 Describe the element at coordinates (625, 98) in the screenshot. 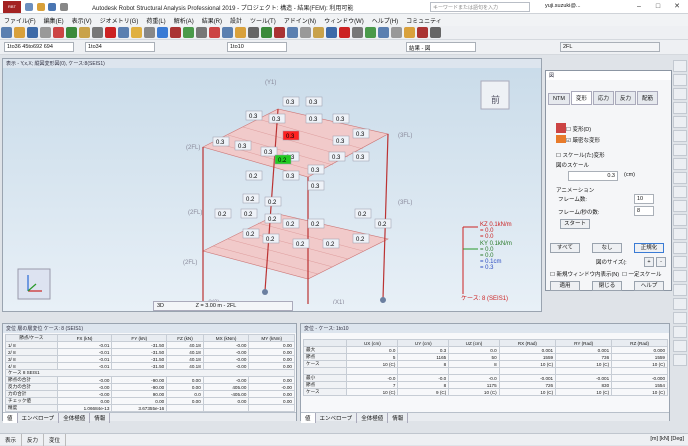

I see `dialog-tab-3: 反力` at that location.